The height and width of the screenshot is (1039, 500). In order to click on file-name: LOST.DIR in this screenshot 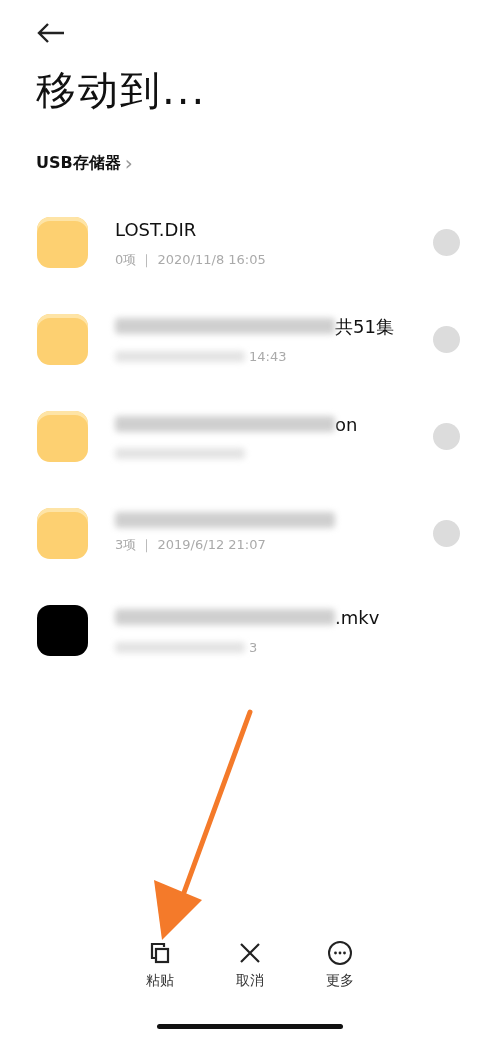, I will do `click(156, 229)`.